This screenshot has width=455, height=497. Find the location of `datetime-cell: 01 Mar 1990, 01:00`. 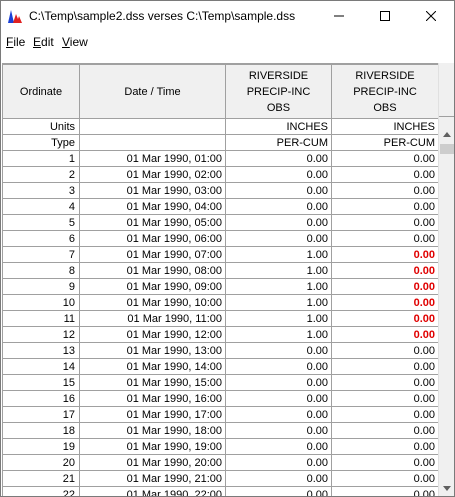

datetime-cell: 01 Mar 1990, 01:00 is located at coordinates (152, 158).